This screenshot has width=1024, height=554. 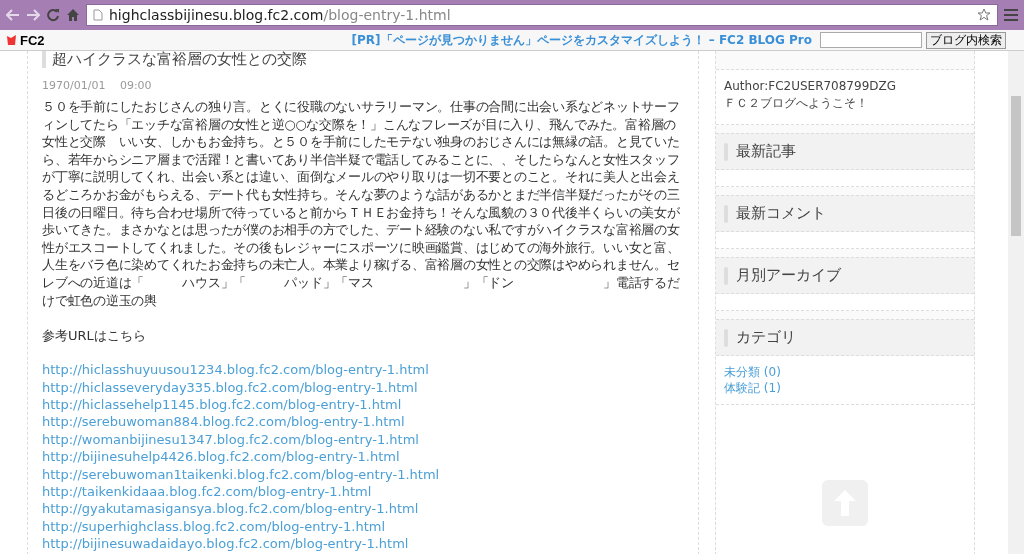 What do you see at coordinates (845, 275) in the screenshot?
I see `section-heading: 月別アーカイブ` at bounding box center [845, 275].